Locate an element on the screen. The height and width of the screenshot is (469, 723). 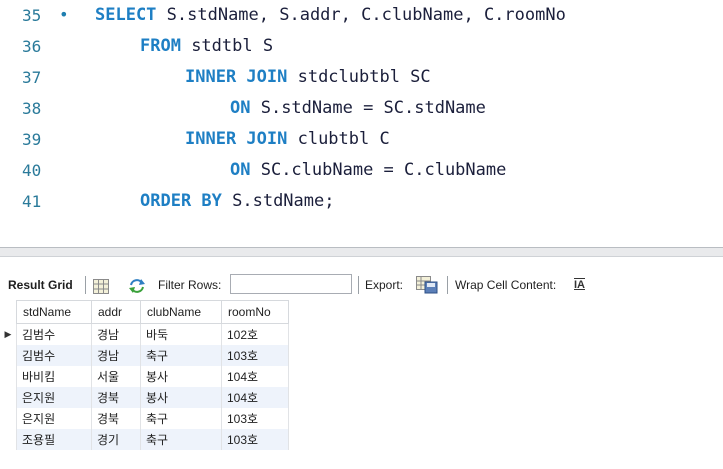
current-row-arrow-icon: ▶ is located at coordinates (8, 334).